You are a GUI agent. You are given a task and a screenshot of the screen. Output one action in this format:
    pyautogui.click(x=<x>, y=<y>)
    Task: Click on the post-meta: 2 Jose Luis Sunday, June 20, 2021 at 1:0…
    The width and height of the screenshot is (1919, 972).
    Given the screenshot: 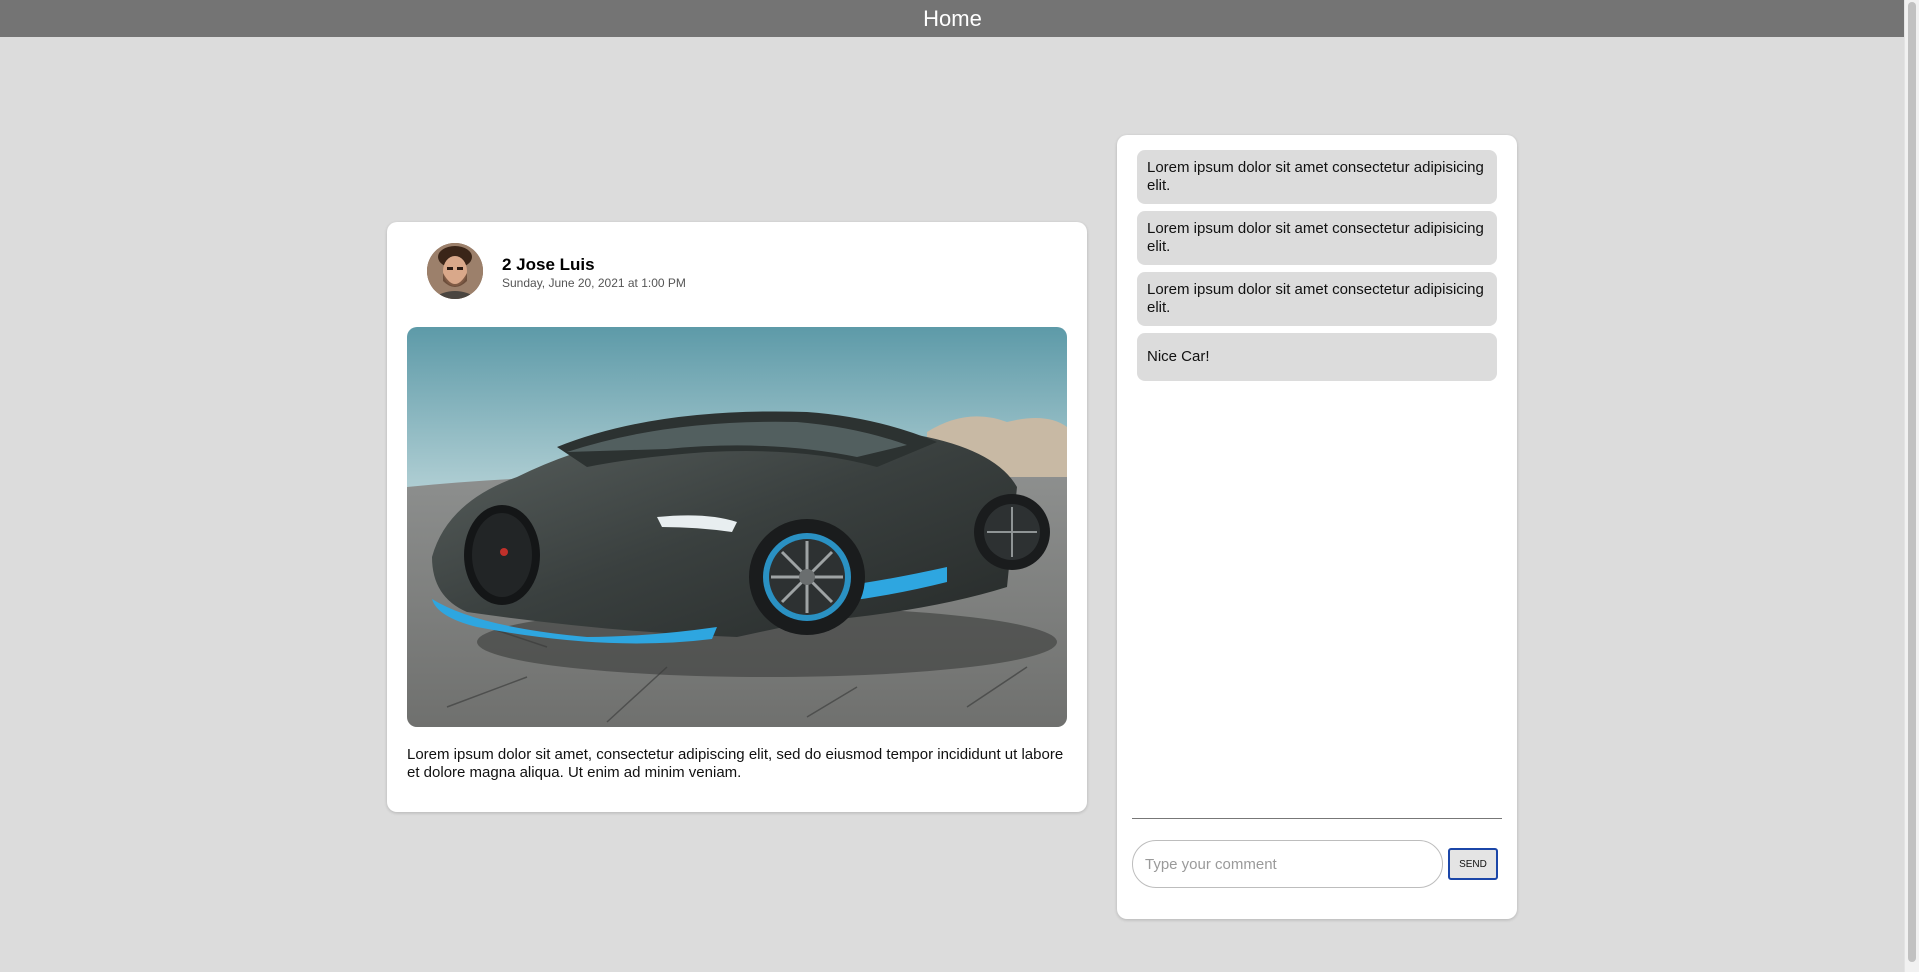 What is the action you would take?
    pyautogui.click(x=594, y=272)
    